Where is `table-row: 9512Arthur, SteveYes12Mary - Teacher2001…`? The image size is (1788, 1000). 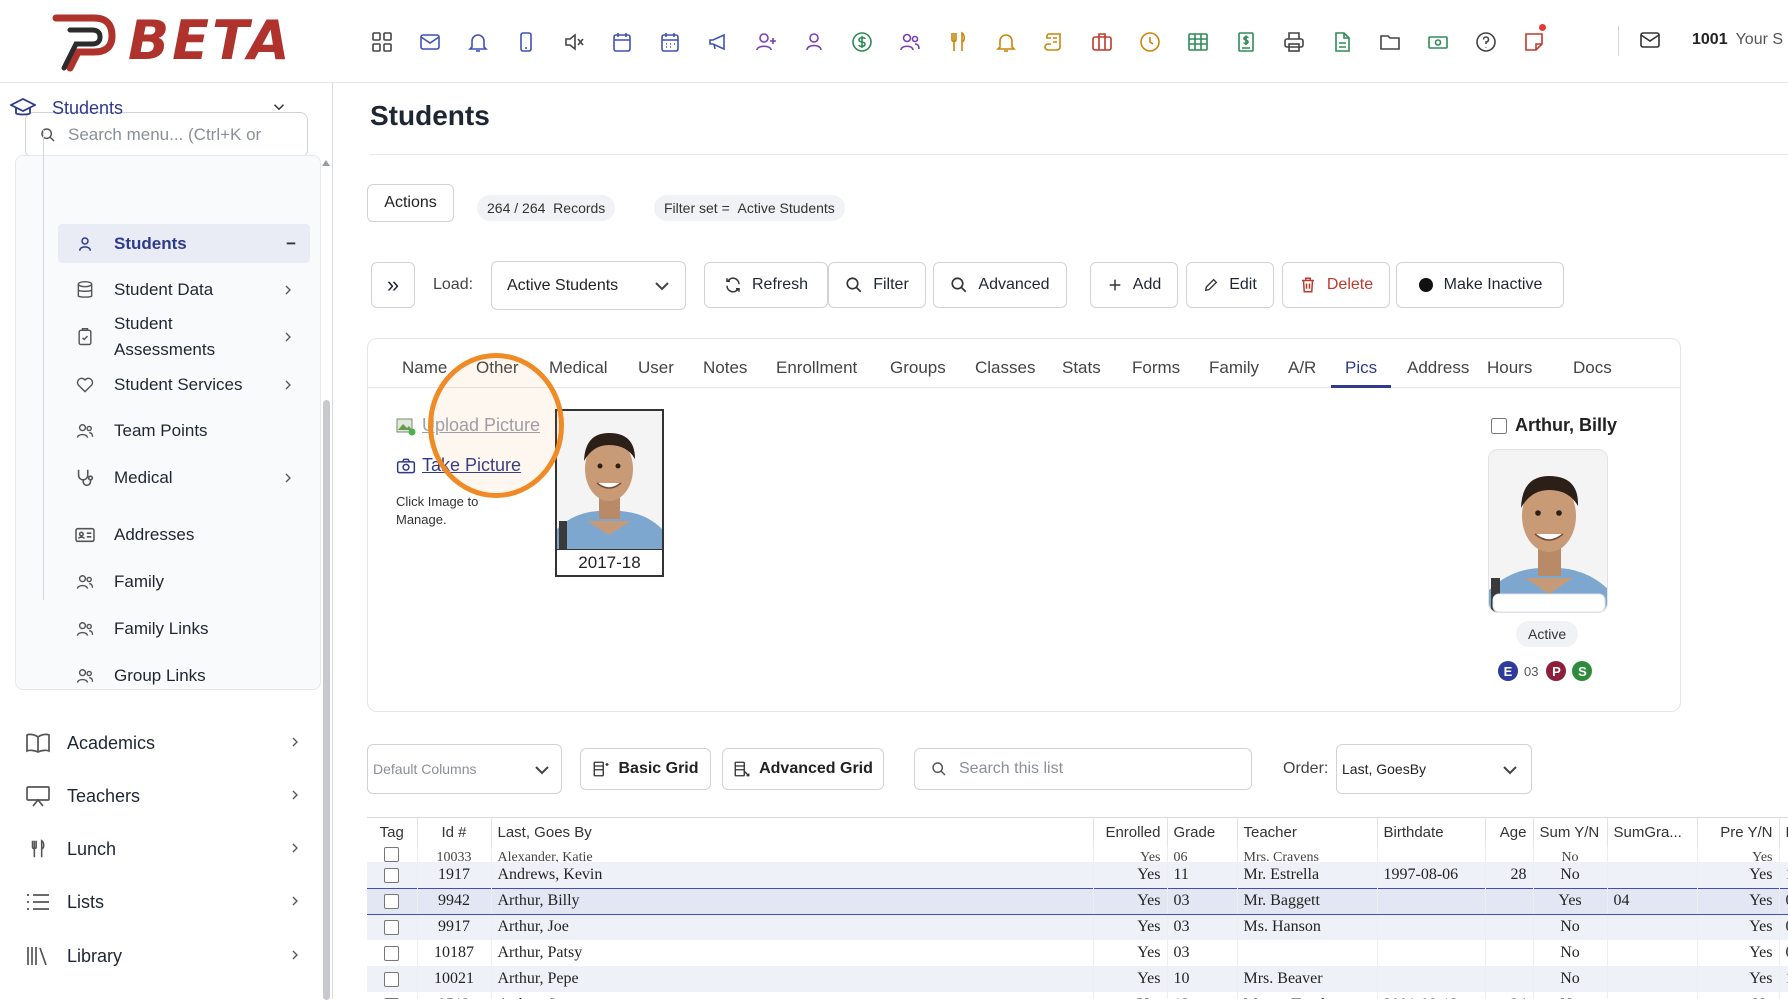
table-row: 9512Arthur, SteveYes12Mary - Teacher2001… is located at coordinates (1077, 995).